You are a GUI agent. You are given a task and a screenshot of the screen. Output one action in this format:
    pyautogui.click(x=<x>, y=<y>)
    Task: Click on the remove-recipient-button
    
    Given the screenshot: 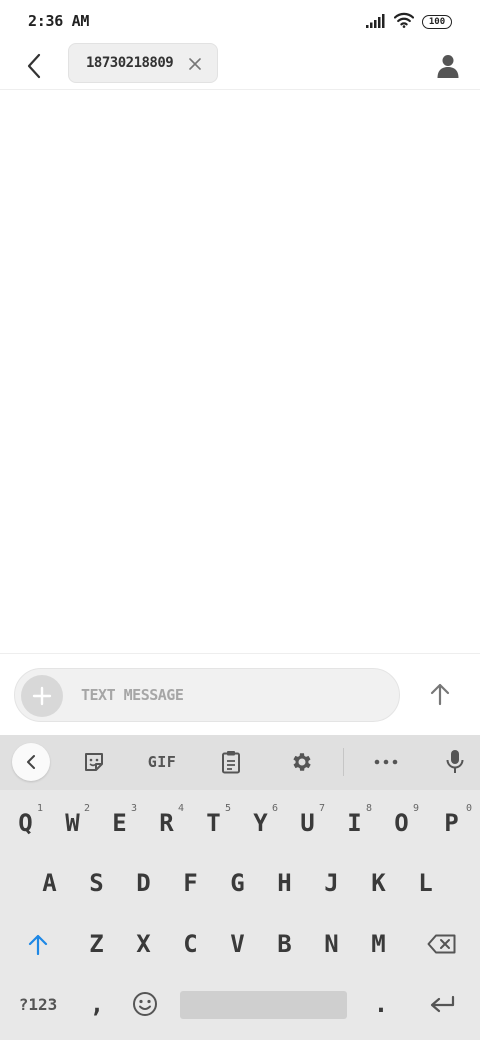 What is the action you would take?
    pyautogui.click(x=195, y=64)
    